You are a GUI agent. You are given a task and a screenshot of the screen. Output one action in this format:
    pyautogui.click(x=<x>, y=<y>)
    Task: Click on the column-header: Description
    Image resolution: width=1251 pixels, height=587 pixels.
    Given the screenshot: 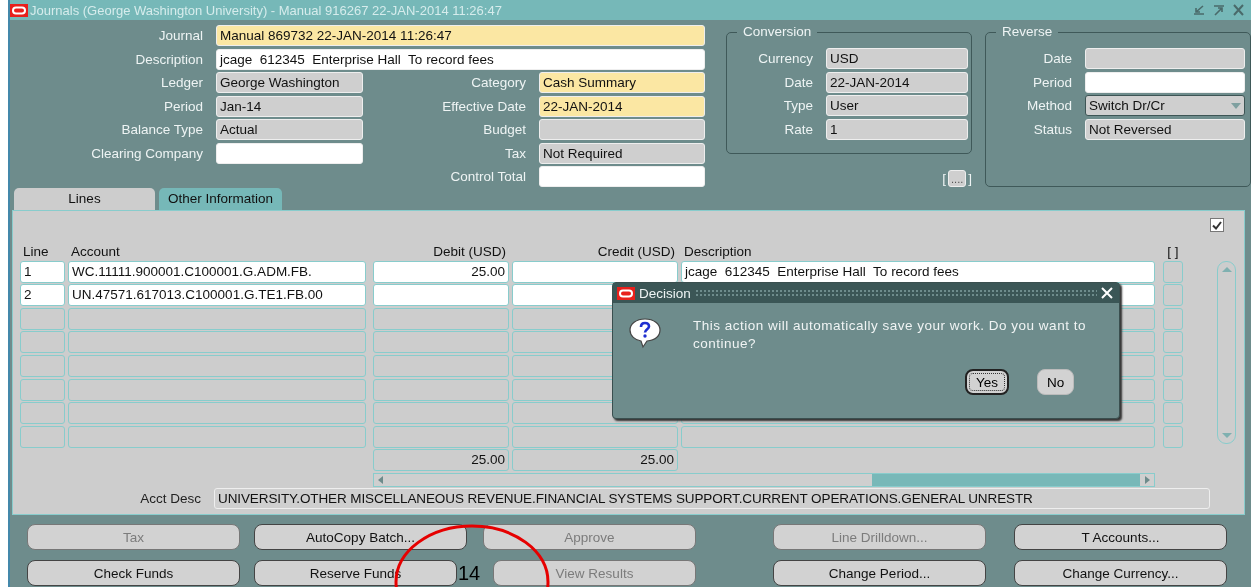 What is the action you would take?
    pyautogui.click(x=718, y=251)
    